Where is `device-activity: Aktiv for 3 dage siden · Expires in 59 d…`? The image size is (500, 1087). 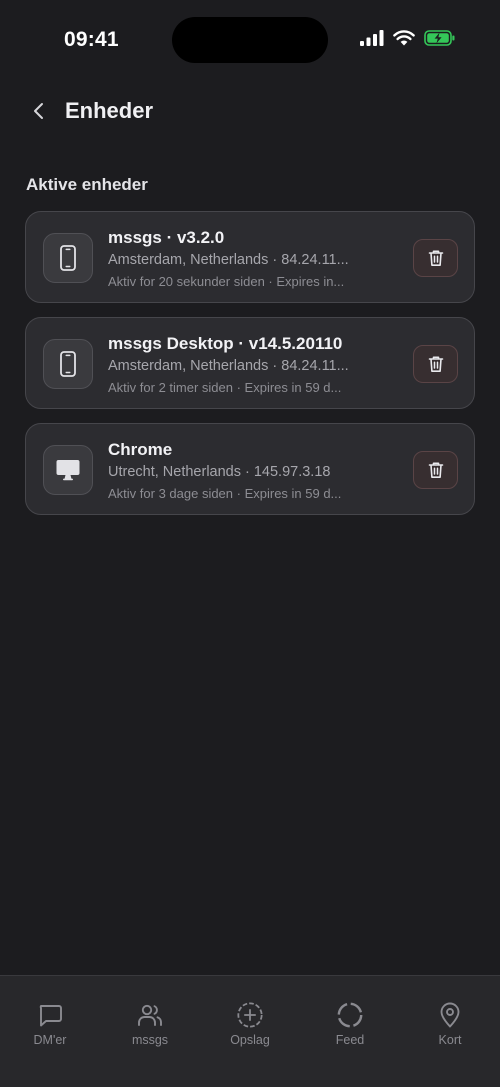 device-activity: Aktiv for 3 dage siden · Expires in 59 d… is located at coordinates (225, 493).